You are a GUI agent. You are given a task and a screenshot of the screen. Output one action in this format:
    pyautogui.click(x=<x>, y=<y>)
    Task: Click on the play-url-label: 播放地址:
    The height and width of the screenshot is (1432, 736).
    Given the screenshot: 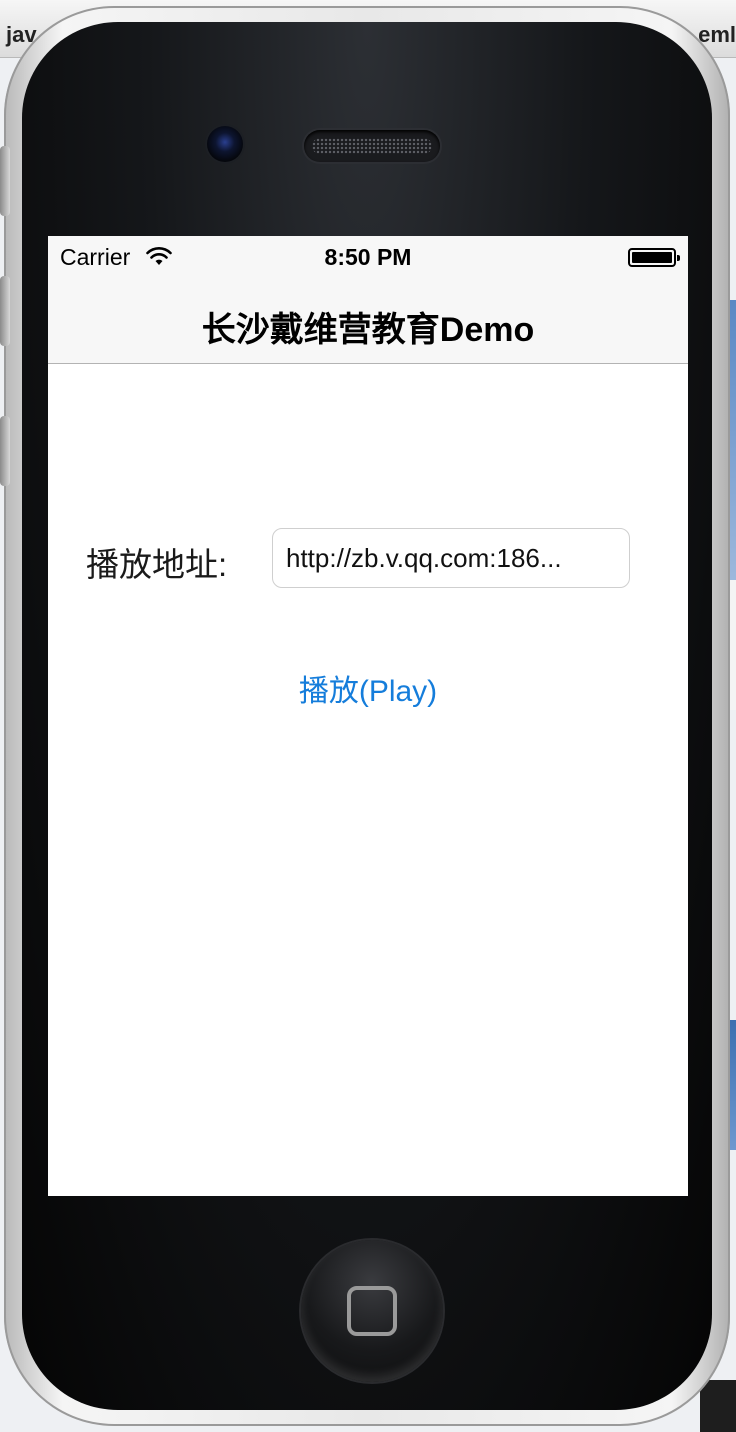 What is the action you would take?
    pyautogui.click(x=157, y=564)
    